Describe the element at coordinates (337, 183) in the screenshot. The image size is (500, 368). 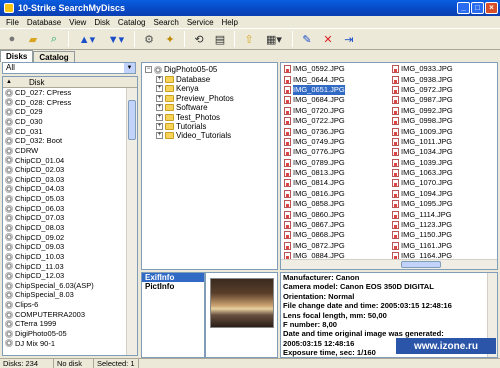
I see `file-item: IMG_0814.JPG` at that location.